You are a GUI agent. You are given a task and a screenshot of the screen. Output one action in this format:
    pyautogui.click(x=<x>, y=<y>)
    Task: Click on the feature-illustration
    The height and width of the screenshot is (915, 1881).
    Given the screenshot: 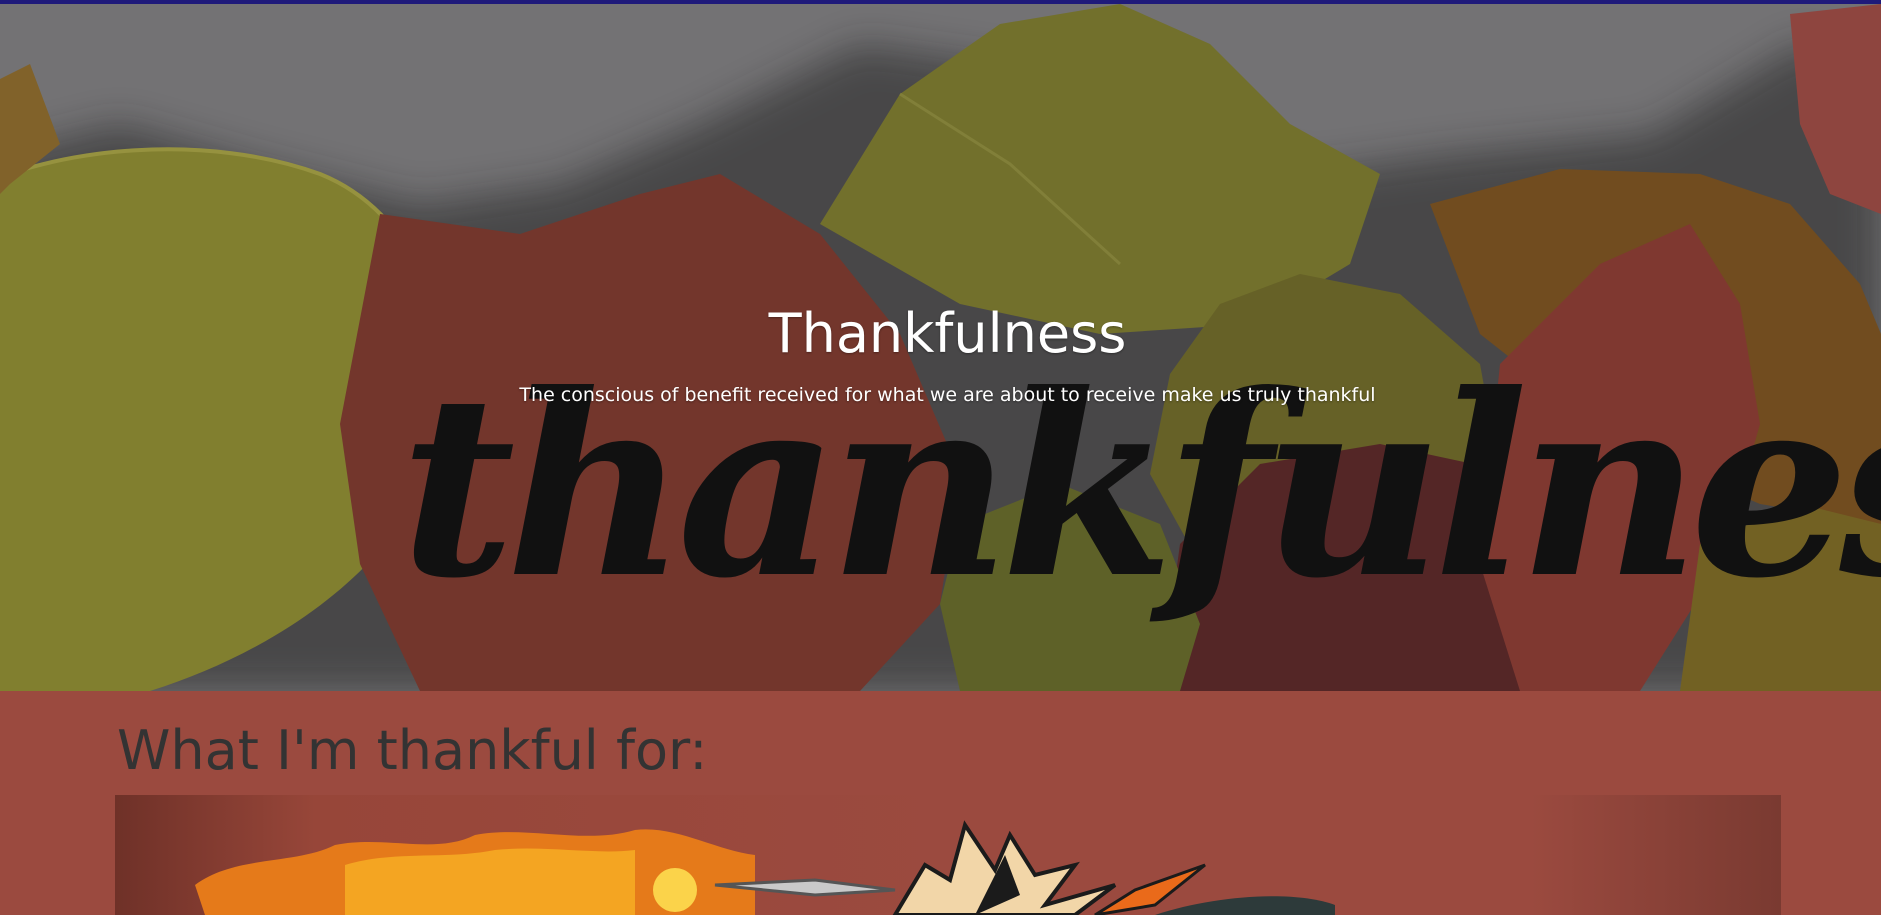 What is the action you would take?
    pyautogui.click(x=765, y=867)
    